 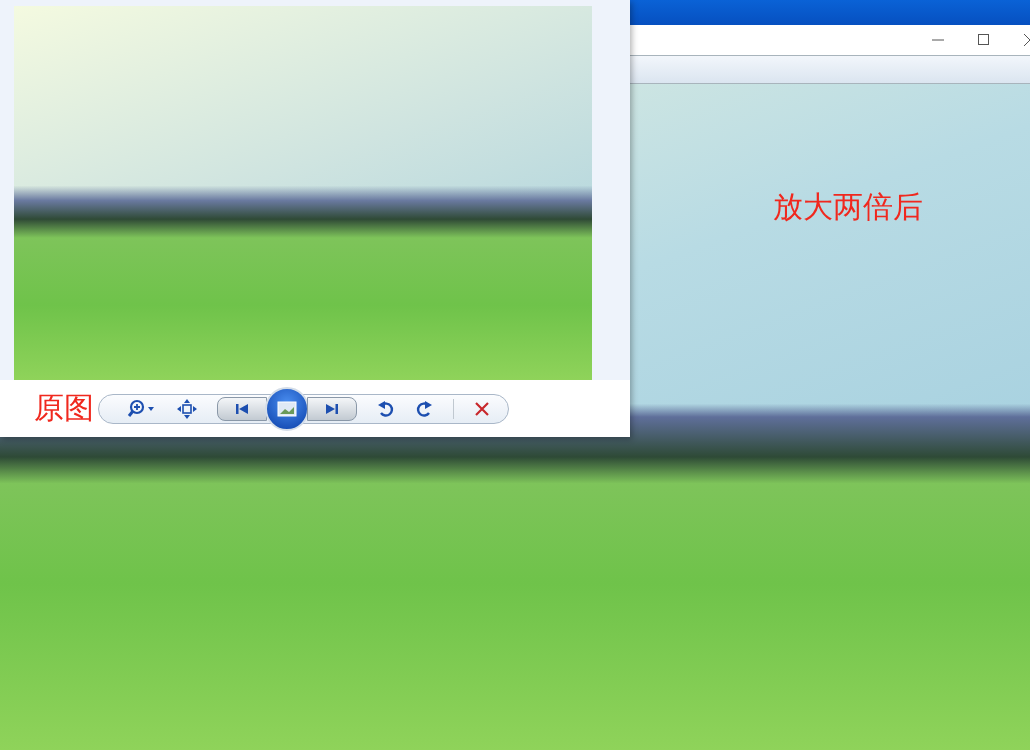 I want to click on fit-window-icon, so click(x=187, y=408).